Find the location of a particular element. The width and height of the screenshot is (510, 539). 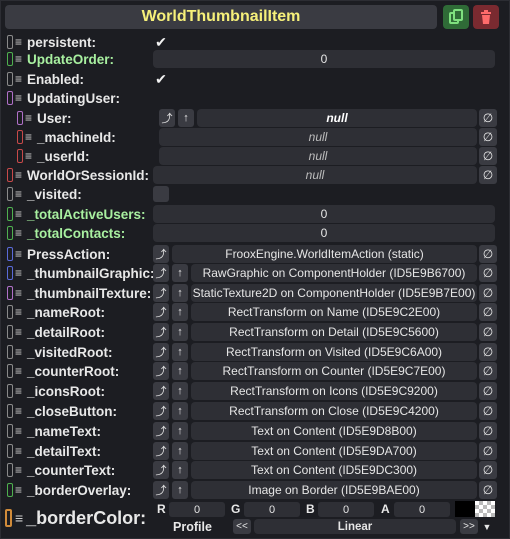

visited-checkbox is located at coordinates (161, 194).